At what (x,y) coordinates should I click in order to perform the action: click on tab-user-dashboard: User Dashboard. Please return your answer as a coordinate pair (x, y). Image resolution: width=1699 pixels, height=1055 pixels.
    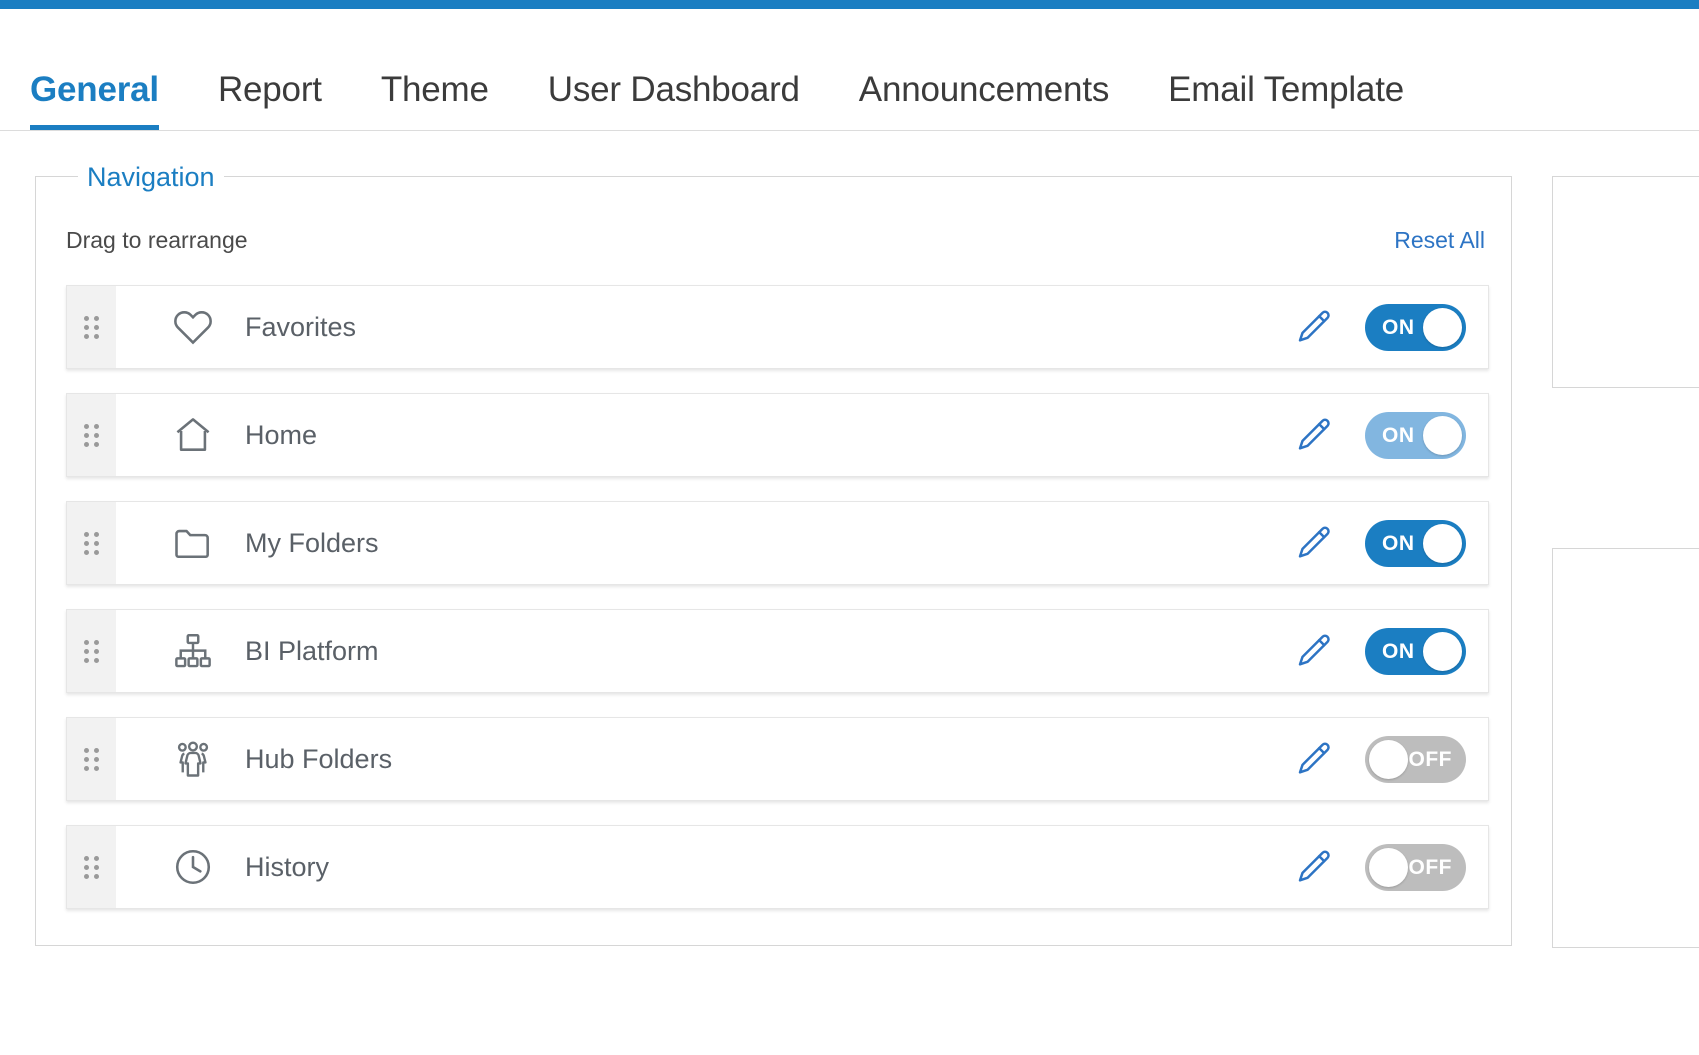
    Looking at the image, I should click on (674, 101).